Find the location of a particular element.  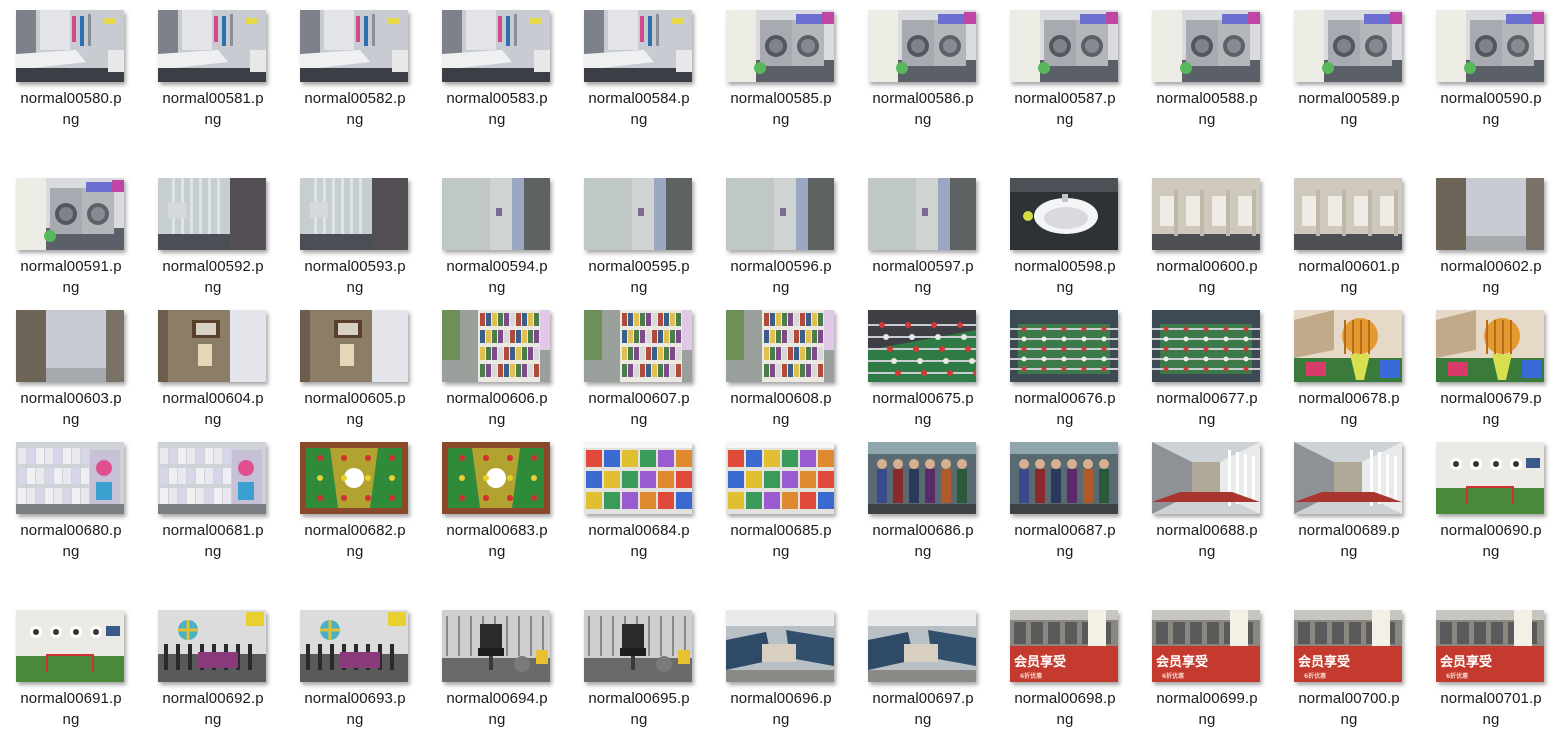

file-name-label: normal00582.p ng is located at coordinates (355, 109).